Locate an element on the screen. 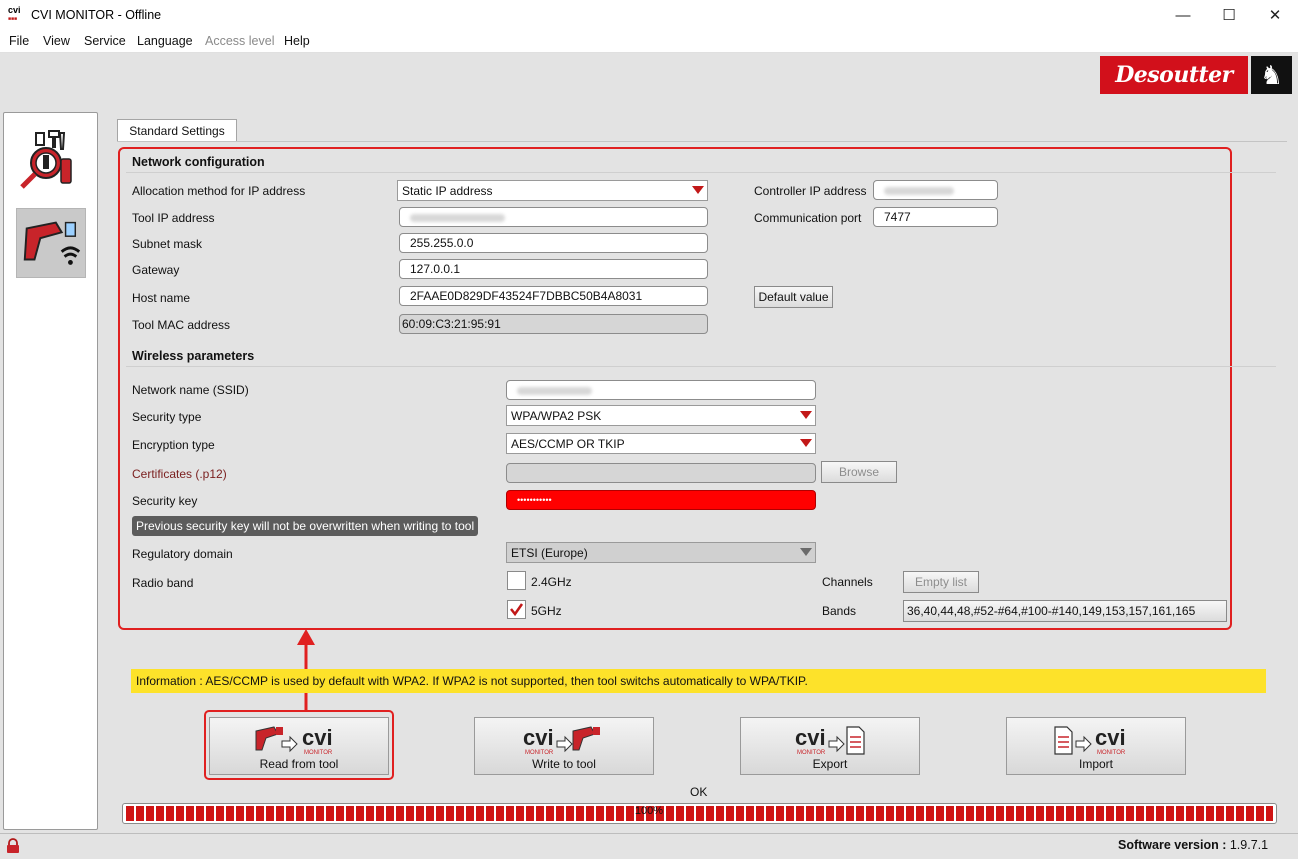  band-5-checkbox is located at coordinates (516, 609).